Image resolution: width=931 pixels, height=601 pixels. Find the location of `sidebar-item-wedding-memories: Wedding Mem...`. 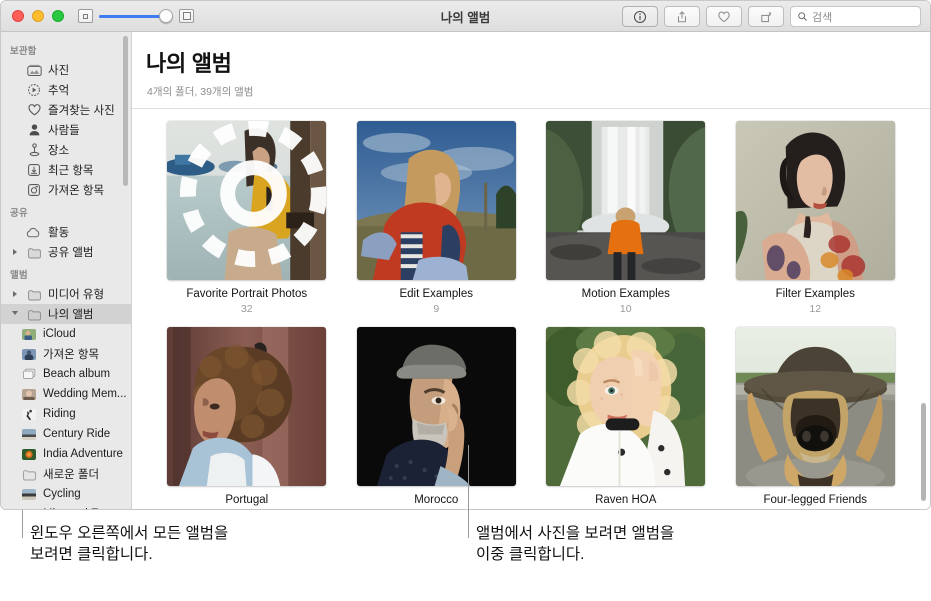

sidebar-item-wedding-memories: Wedding Mem... is located at coordinates (66, 394).